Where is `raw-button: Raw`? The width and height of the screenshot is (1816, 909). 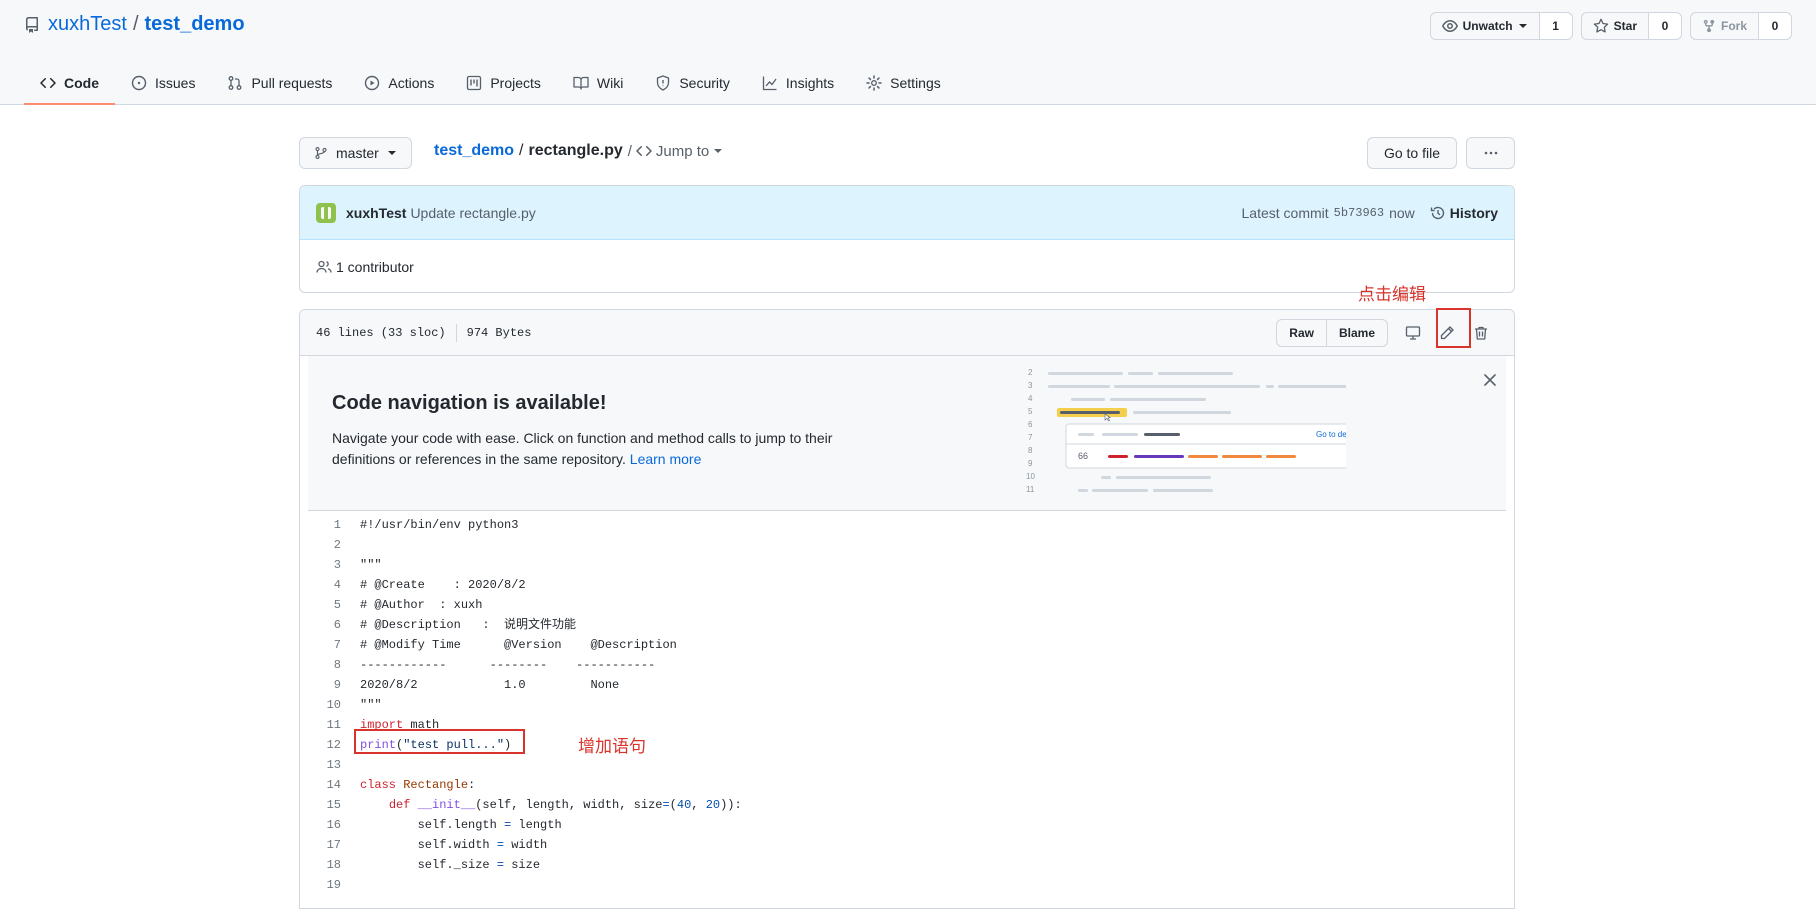
raw-button: Raw is located at coordinates (1301, 333).